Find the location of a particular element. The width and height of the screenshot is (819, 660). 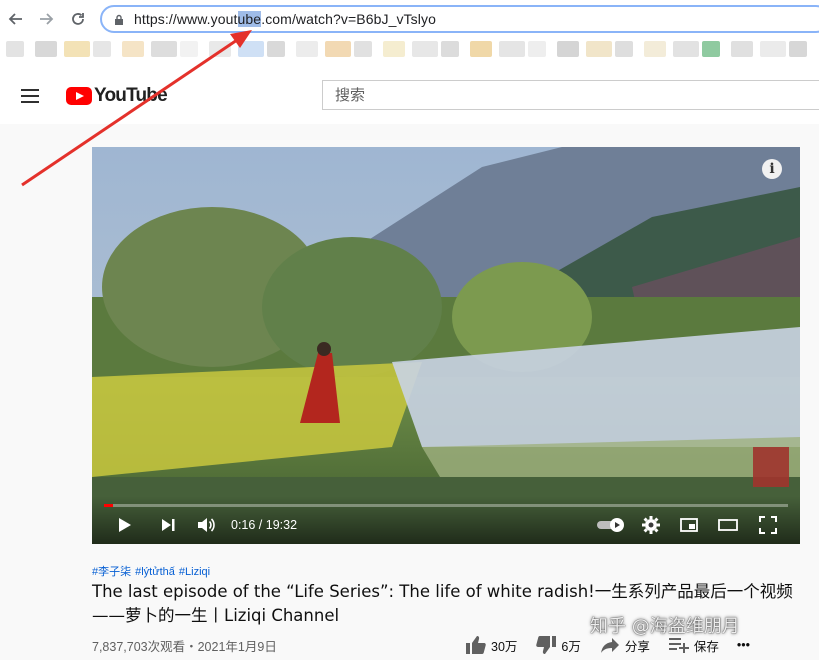

player-controls: 0:16 / 19:32 is located at coordinates (446, 520).